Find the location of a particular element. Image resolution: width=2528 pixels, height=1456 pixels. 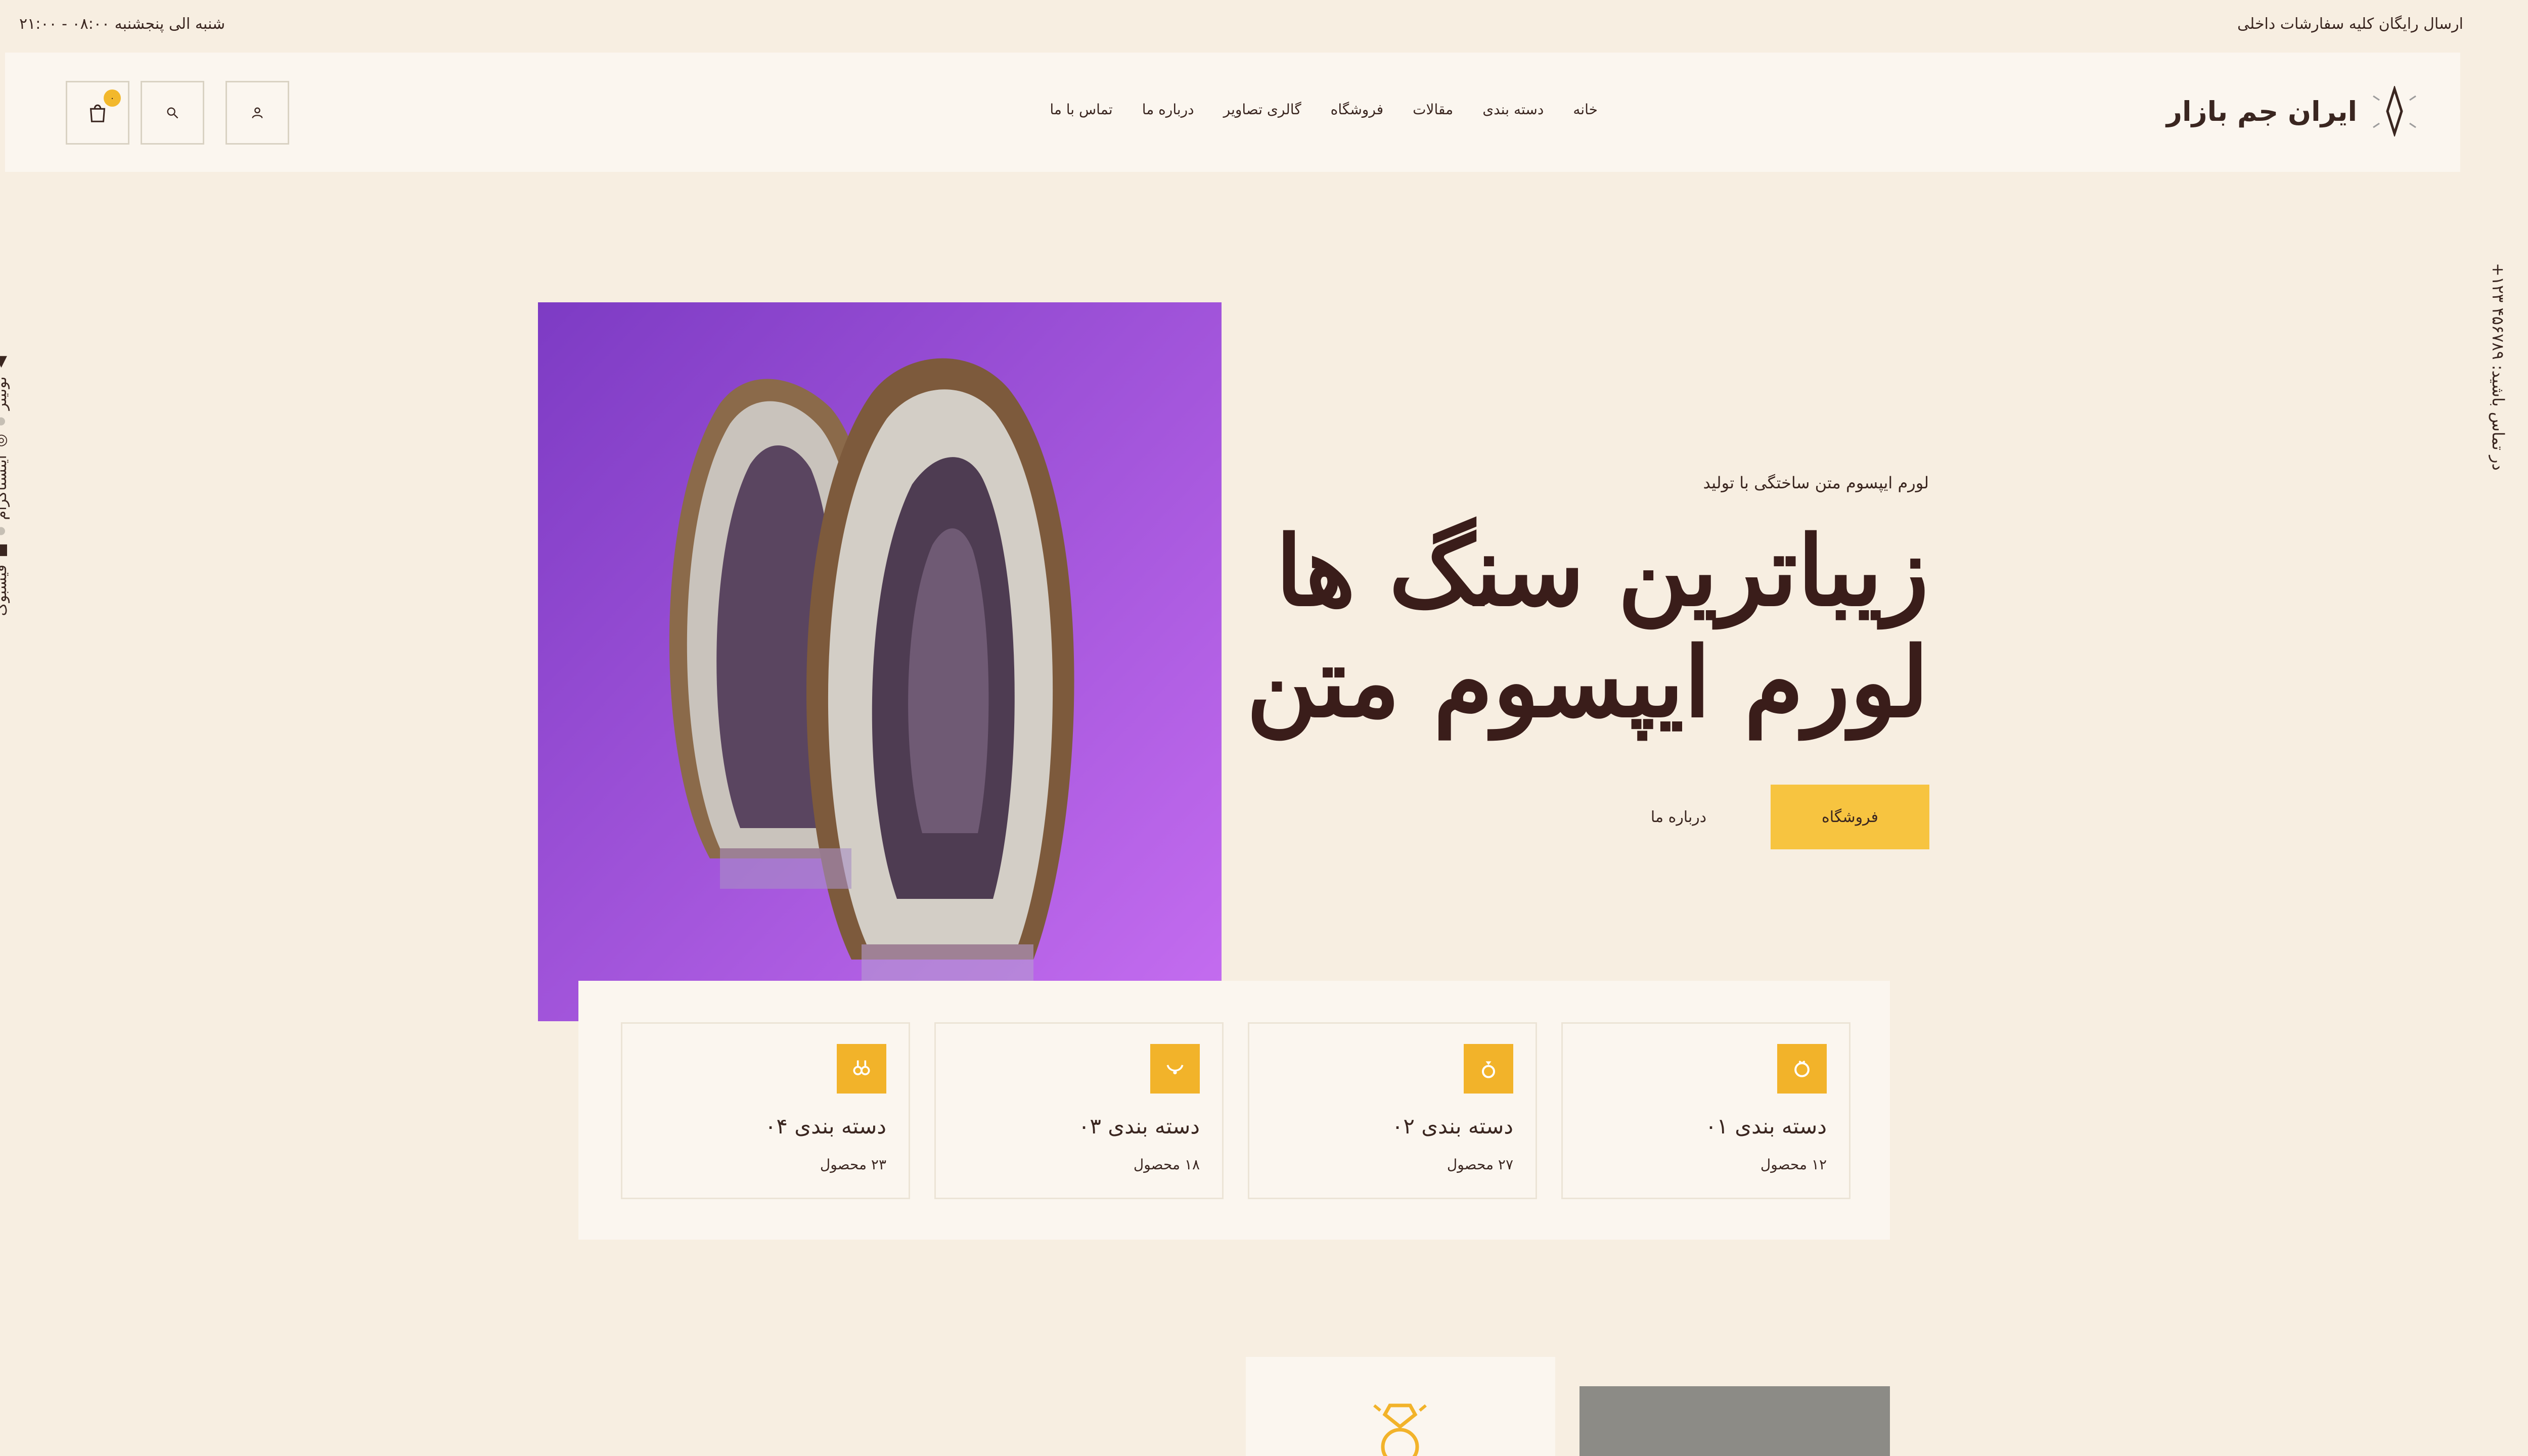

geode-illustration is located at coordinates (880, 661).